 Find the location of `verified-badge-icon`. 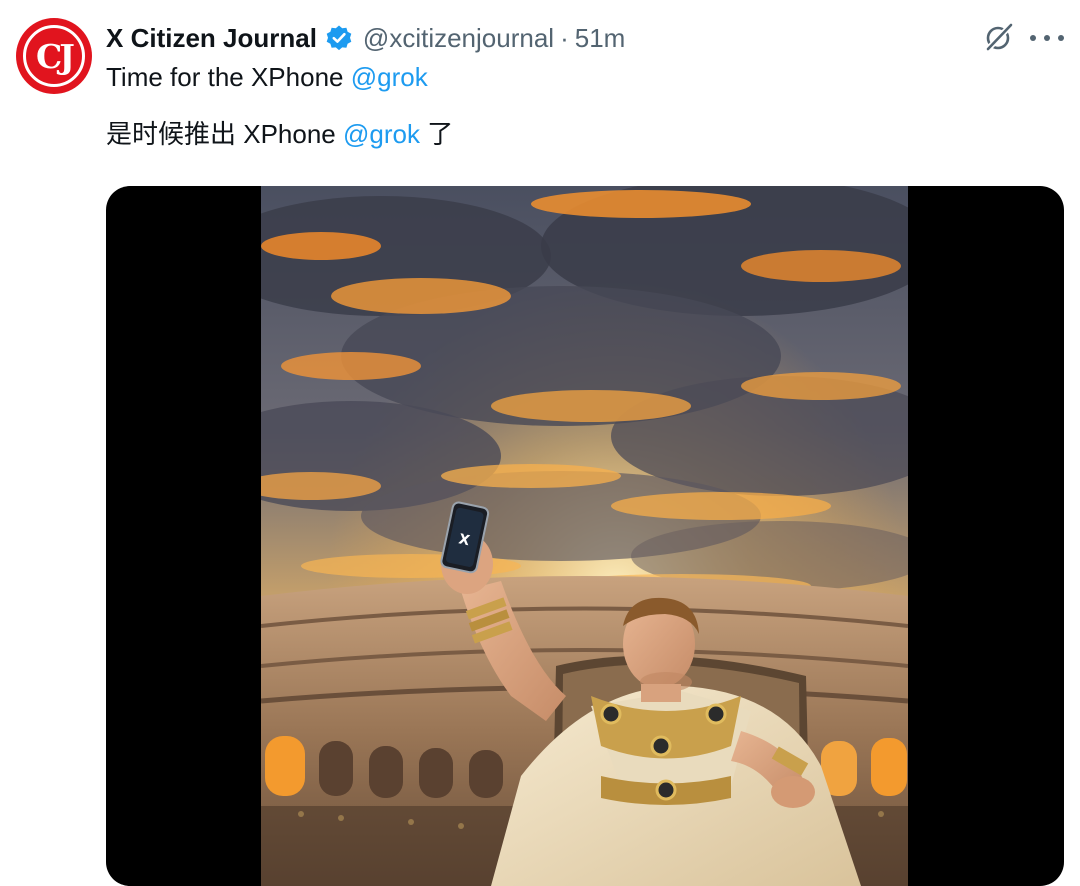

verified-badge-icon is located at coordinates (339, 38).